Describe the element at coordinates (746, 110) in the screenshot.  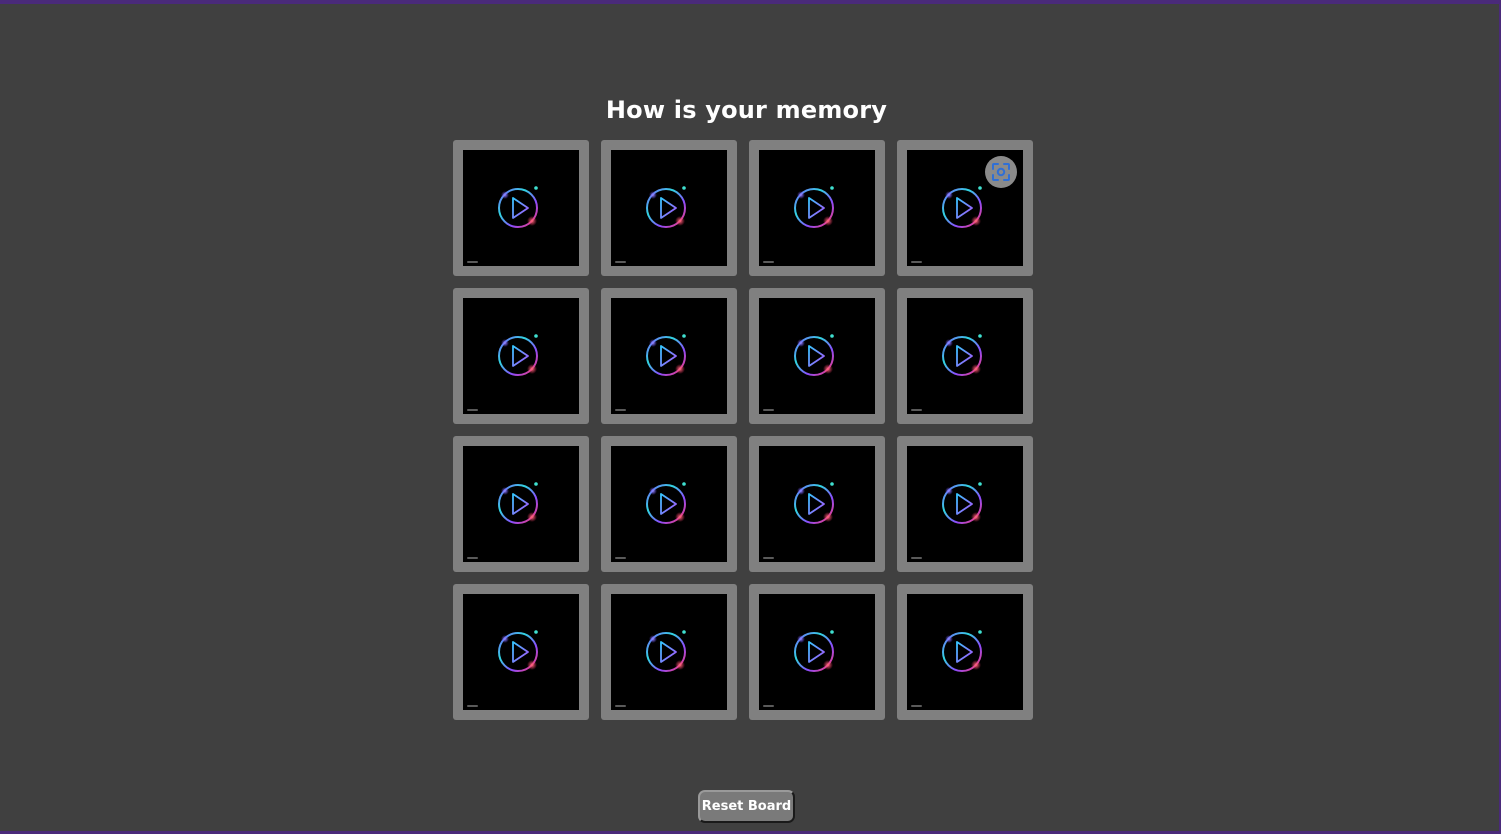
I see `page-title: How is your memory` at that location.